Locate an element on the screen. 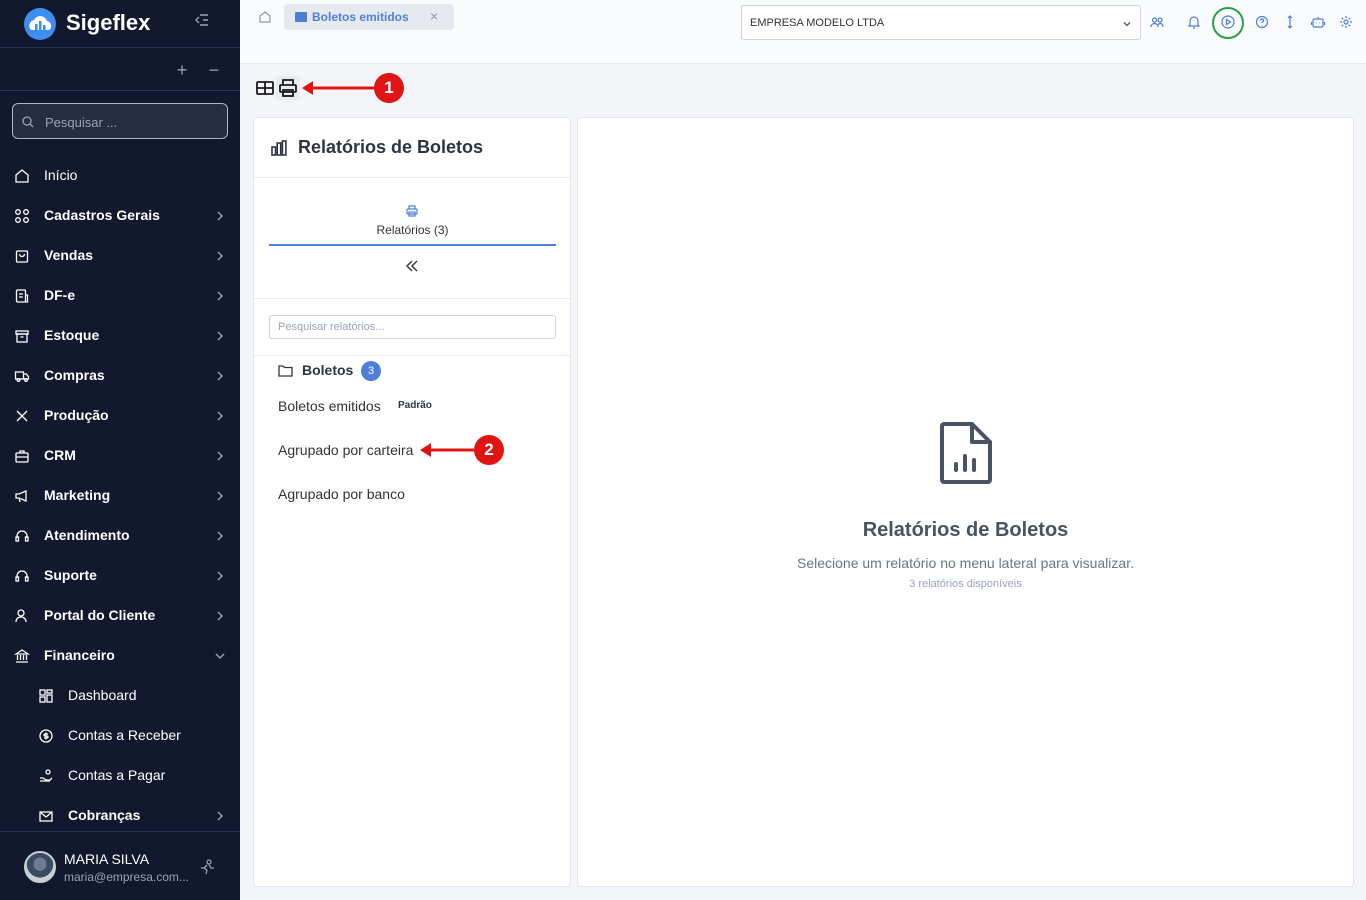  sidebar-item-producao: Produção is located at coordinates (120, 416).